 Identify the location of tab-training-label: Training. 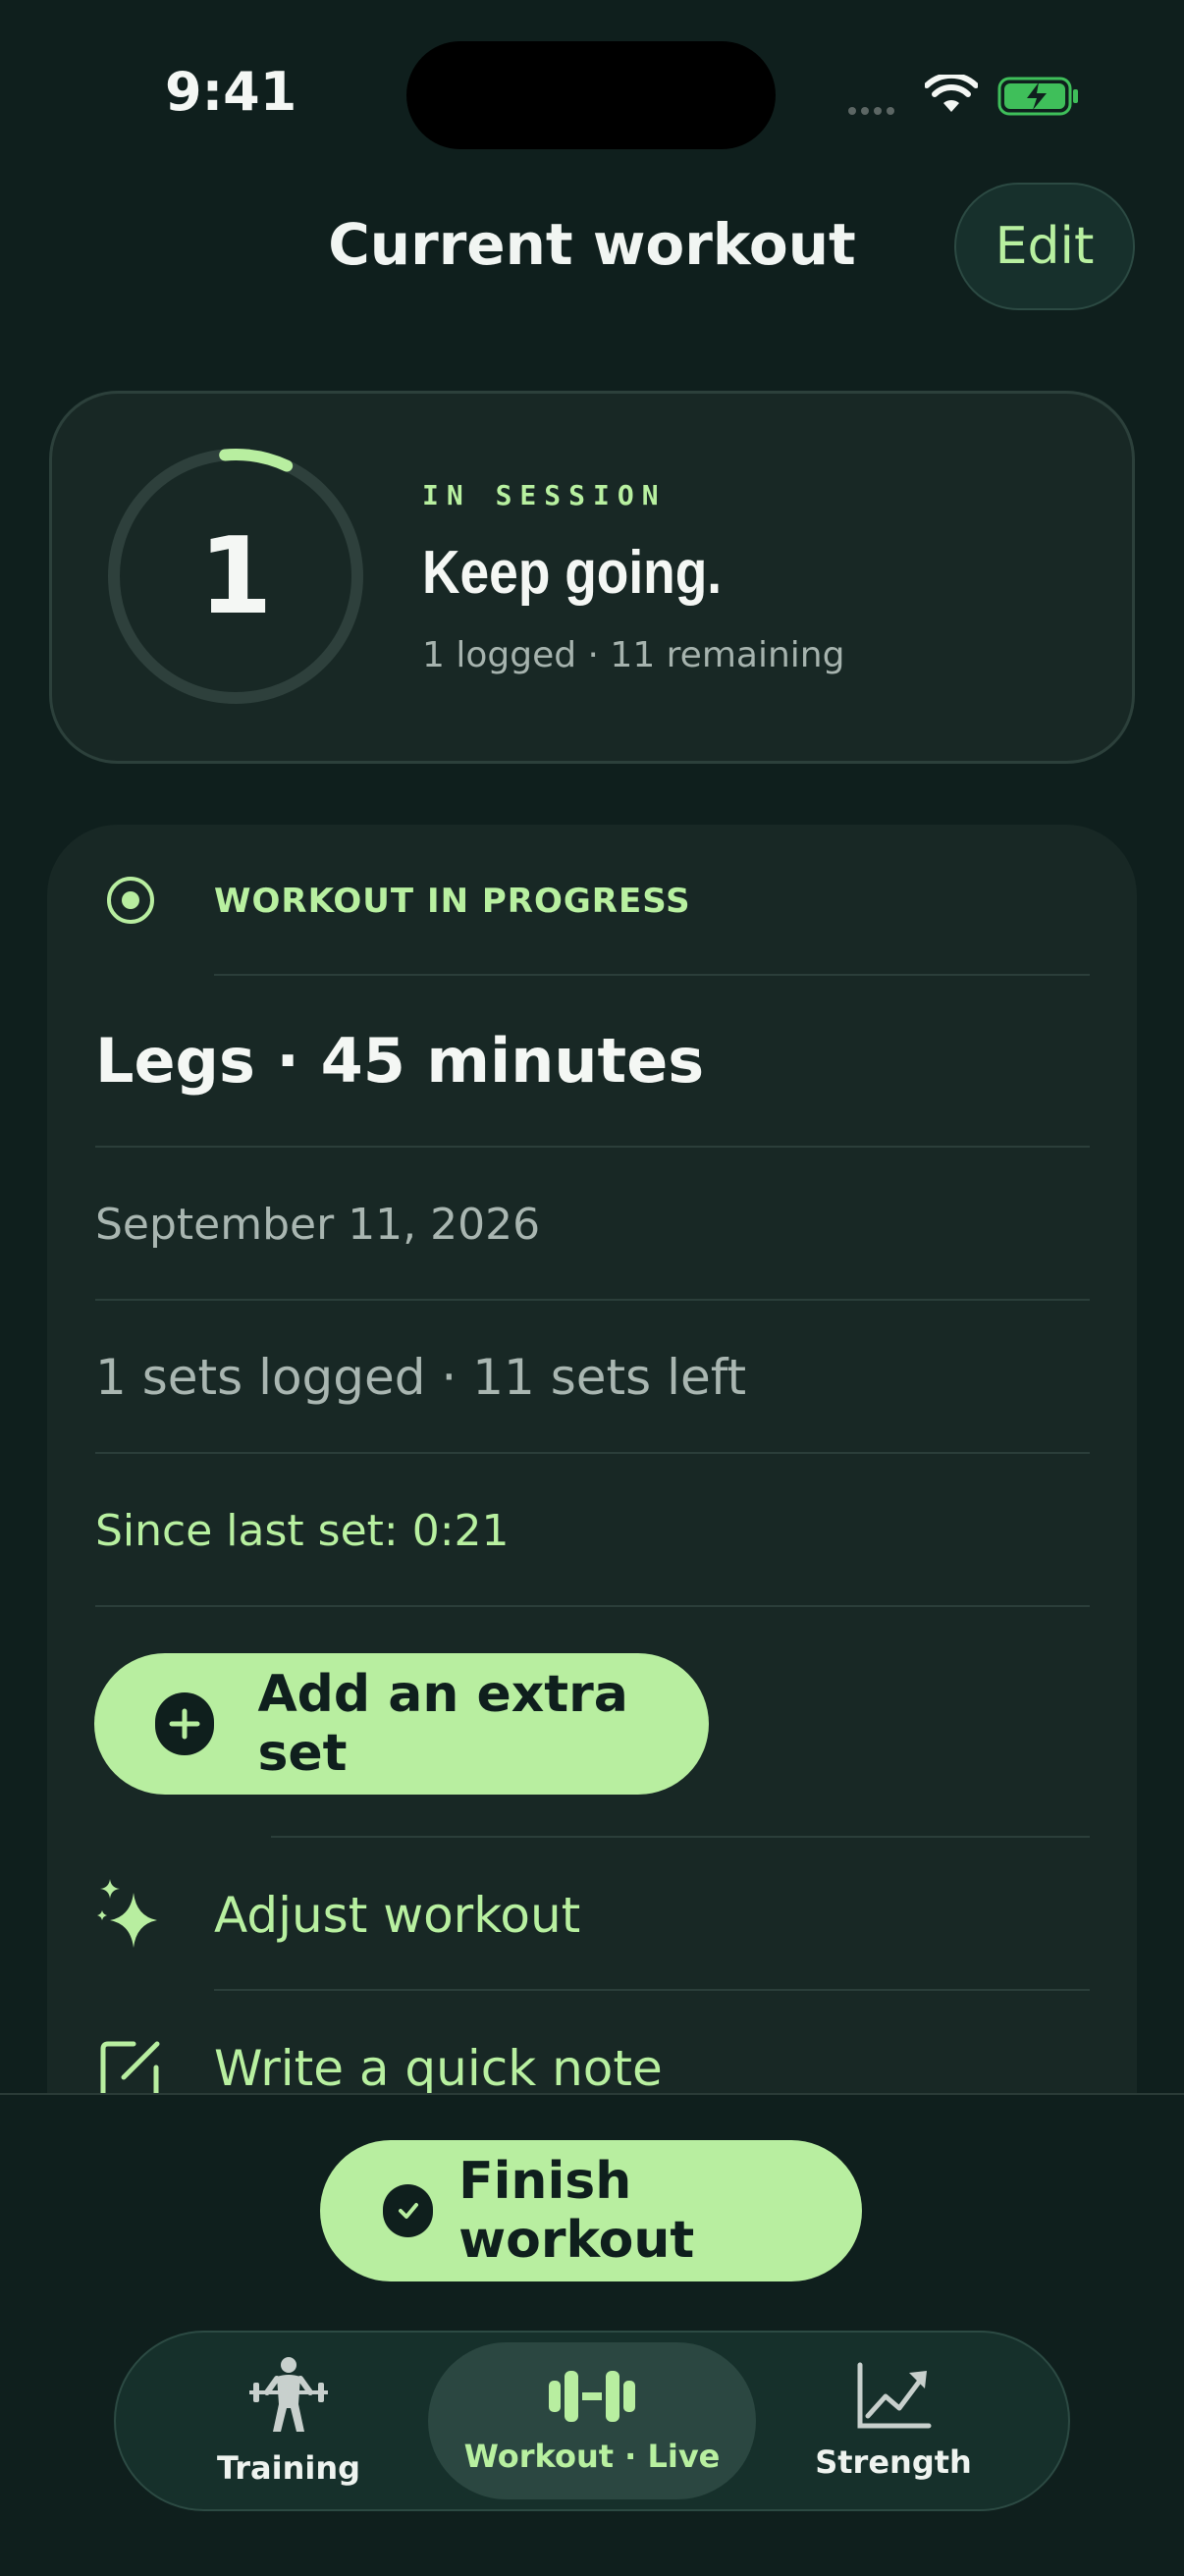
(289, 2468).